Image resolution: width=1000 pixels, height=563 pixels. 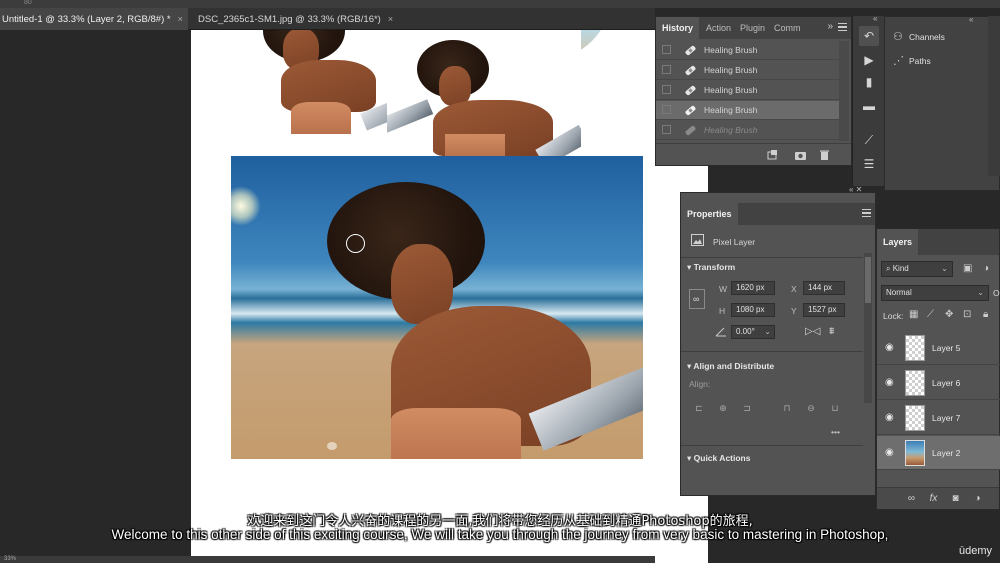 I want to click on lock-transparent-icon: ▦, so click(x=913, y=314).